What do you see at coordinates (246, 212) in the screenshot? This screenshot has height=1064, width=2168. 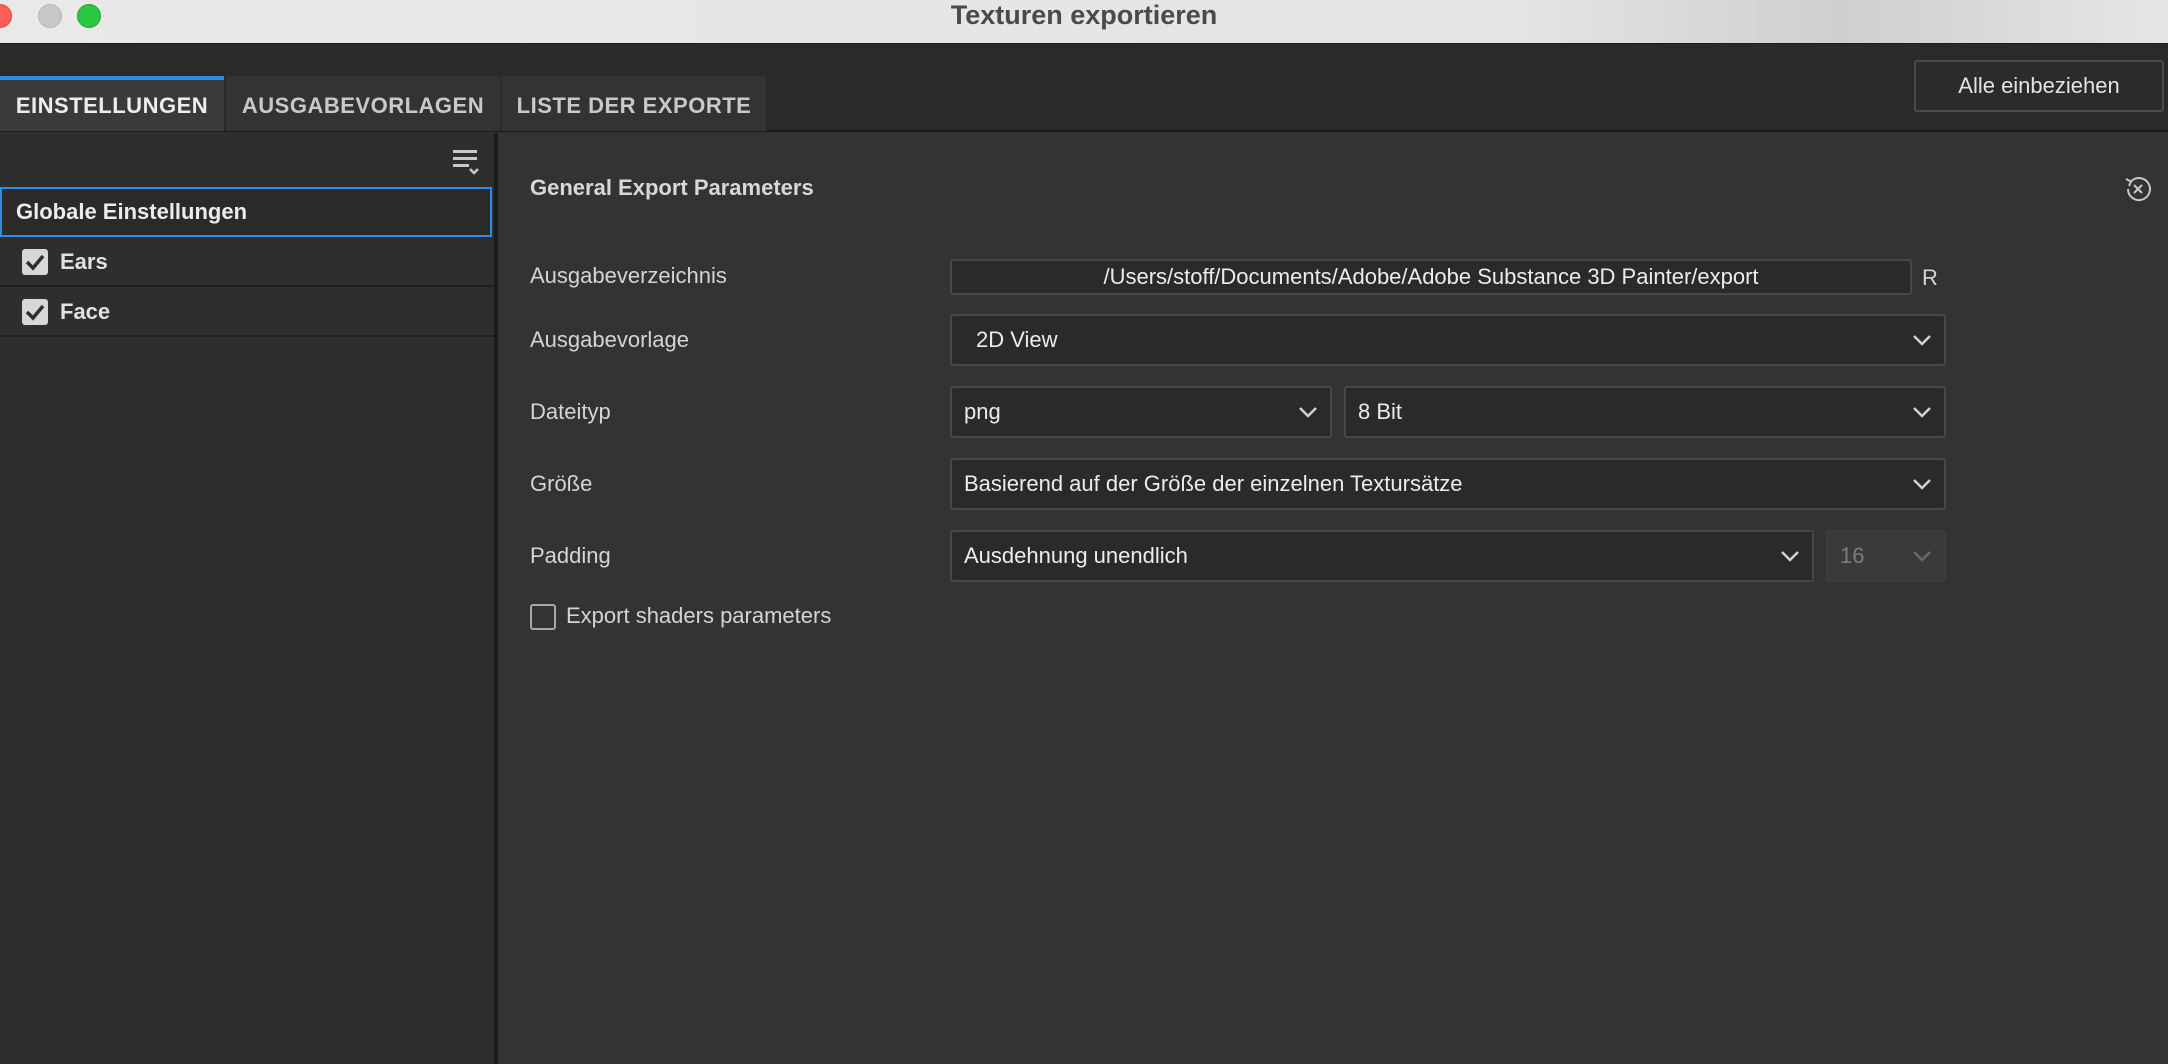 I see `global-settings-item: Globale Einstellungen` at bounding box center [246, 212].